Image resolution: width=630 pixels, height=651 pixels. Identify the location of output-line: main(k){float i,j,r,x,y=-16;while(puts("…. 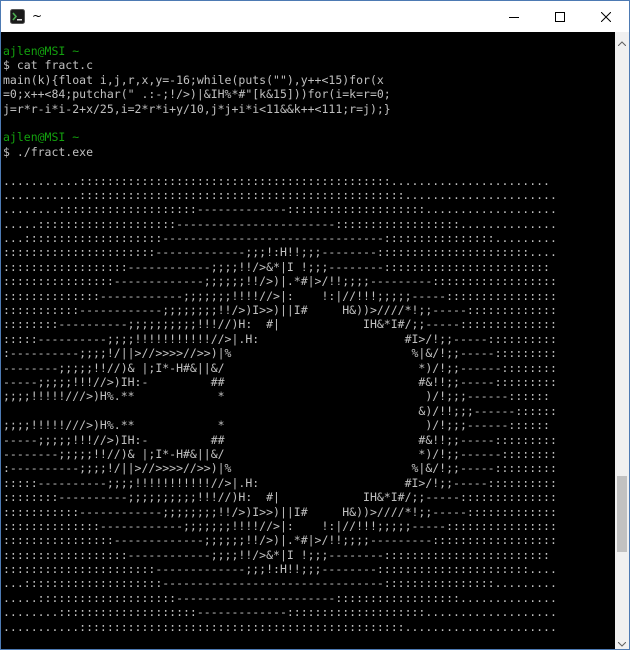
(280, 80).